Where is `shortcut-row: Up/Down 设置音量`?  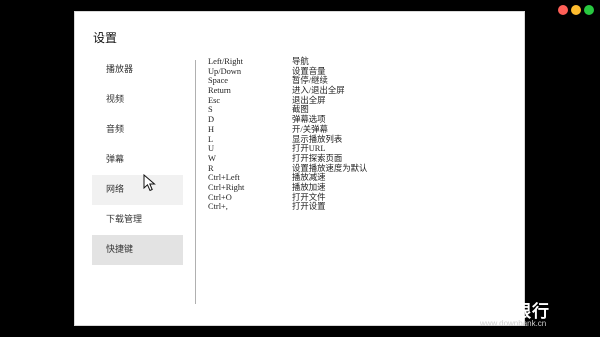
shortcut-row: Up/Down 设置音量 is located at coordinates (287, 72).